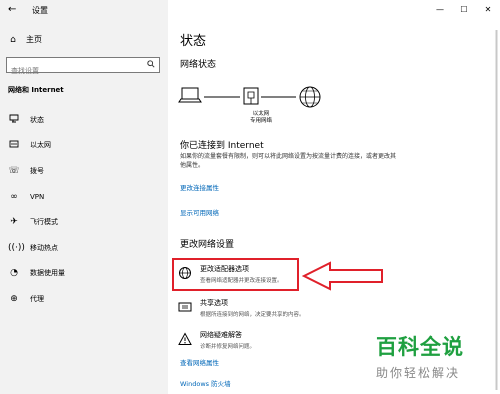  What do you see at coordinates (37, 119) in the screenshot?
I see `sidebar-item-label: 状态` at bounding box center [37, 119].